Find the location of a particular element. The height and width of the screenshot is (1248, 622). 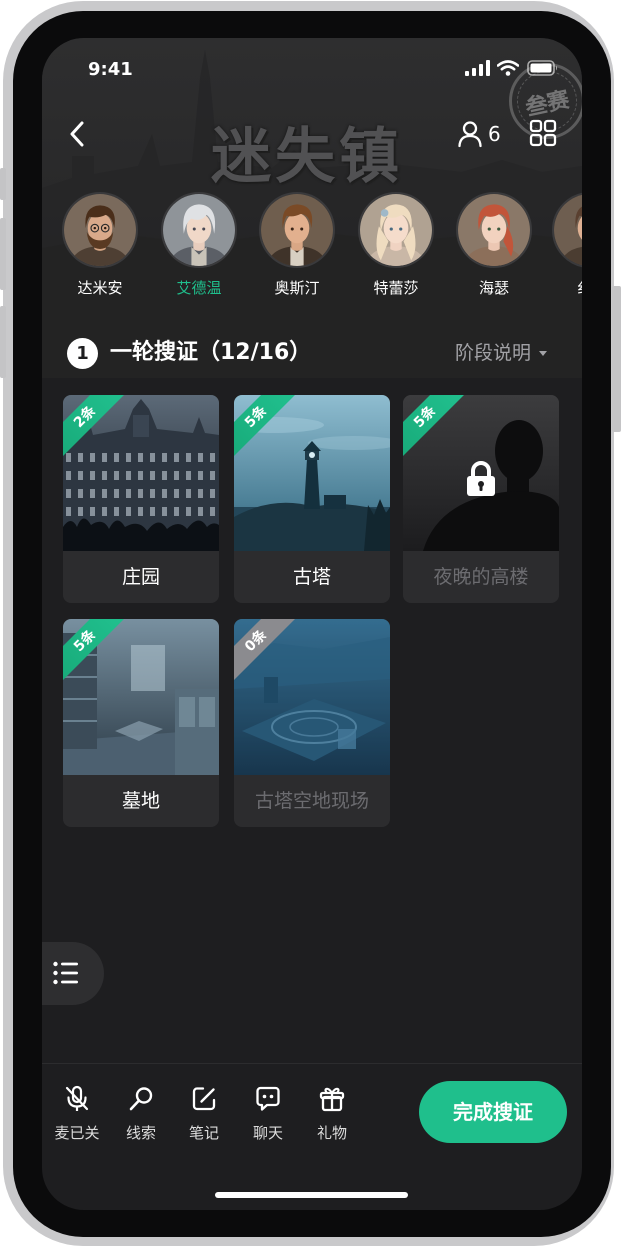

wifi-icon is located at coordinates (508, 68).